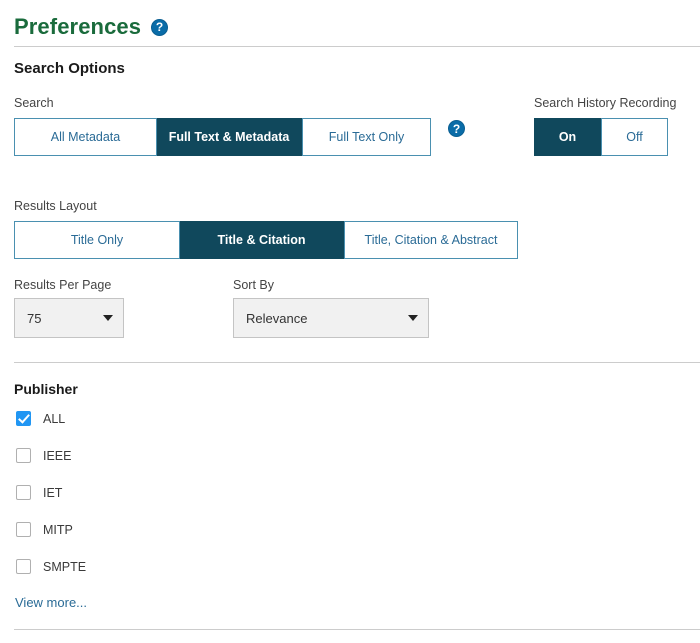 This screenshot has height=643, width=700. What do you see at coordinates (55, 206) in the screenshot?
I see `results-layout-label: Results Layout` at bounding box center [55, 206].